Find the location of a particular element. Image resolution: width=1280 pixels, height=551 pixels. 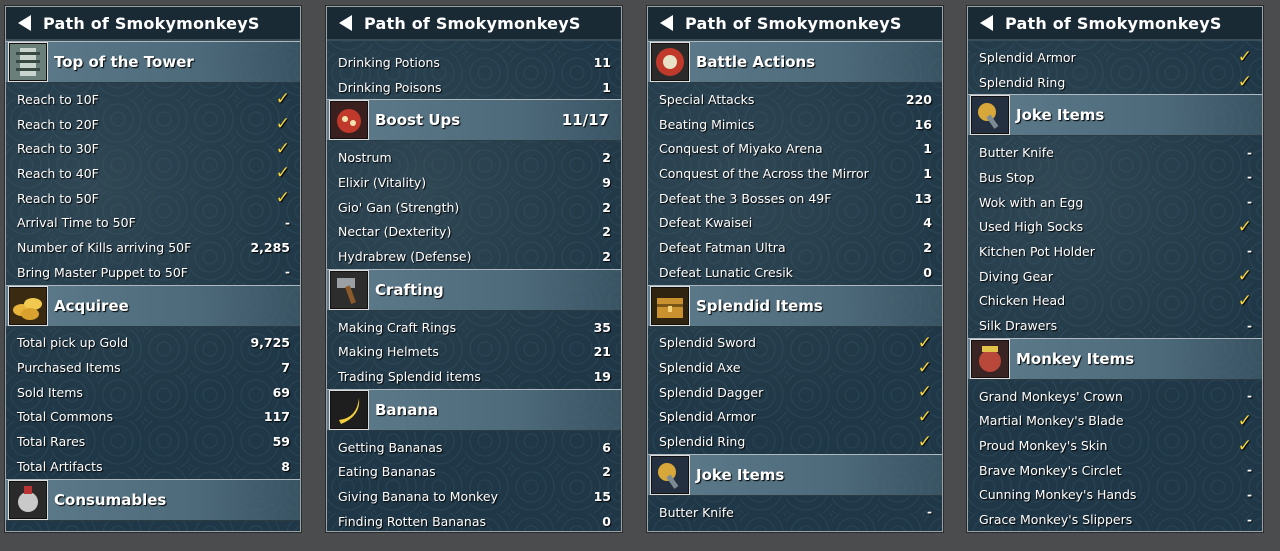

battle-wheel-icon is located at coordinates (670, 62).